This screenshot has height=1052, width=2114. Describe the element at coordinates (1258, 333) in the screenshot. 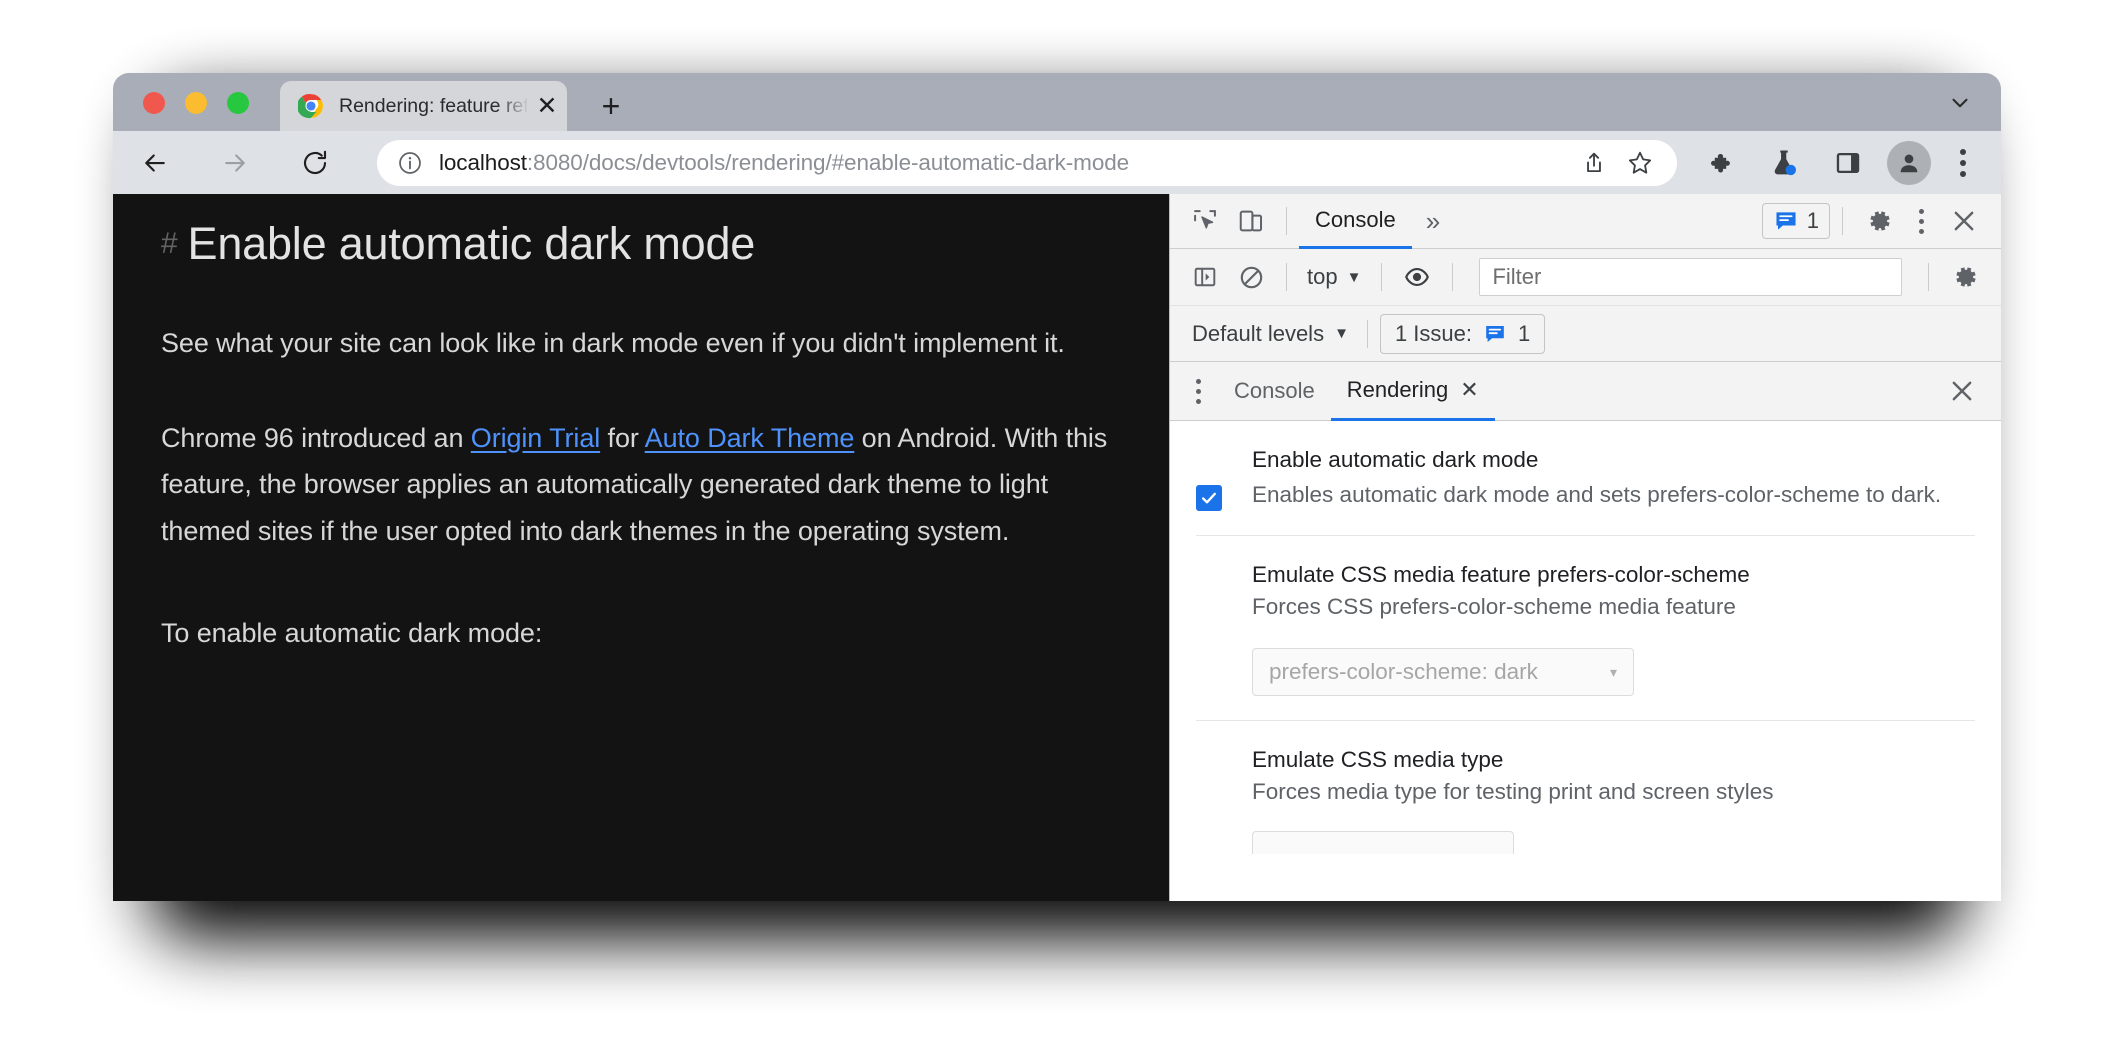

I see `log-levels-value: Default levels` at that location.